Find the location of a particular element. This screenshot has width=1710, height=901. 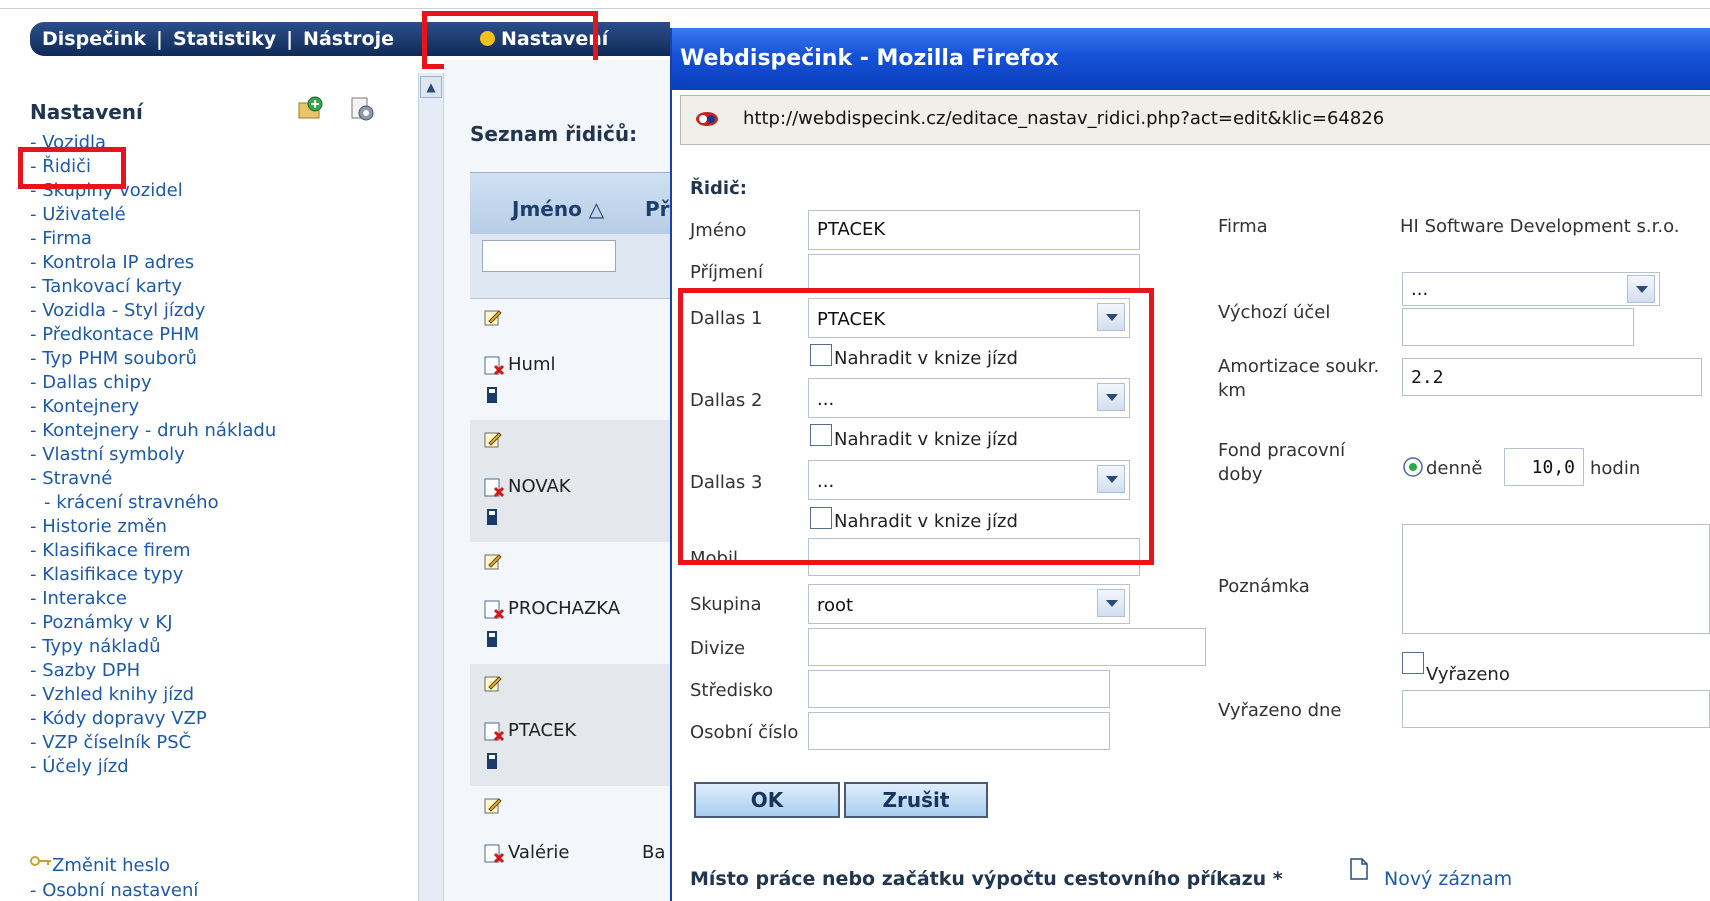

table-row-prochazka: PROCHAZKA is located at coordinates (570, 603).